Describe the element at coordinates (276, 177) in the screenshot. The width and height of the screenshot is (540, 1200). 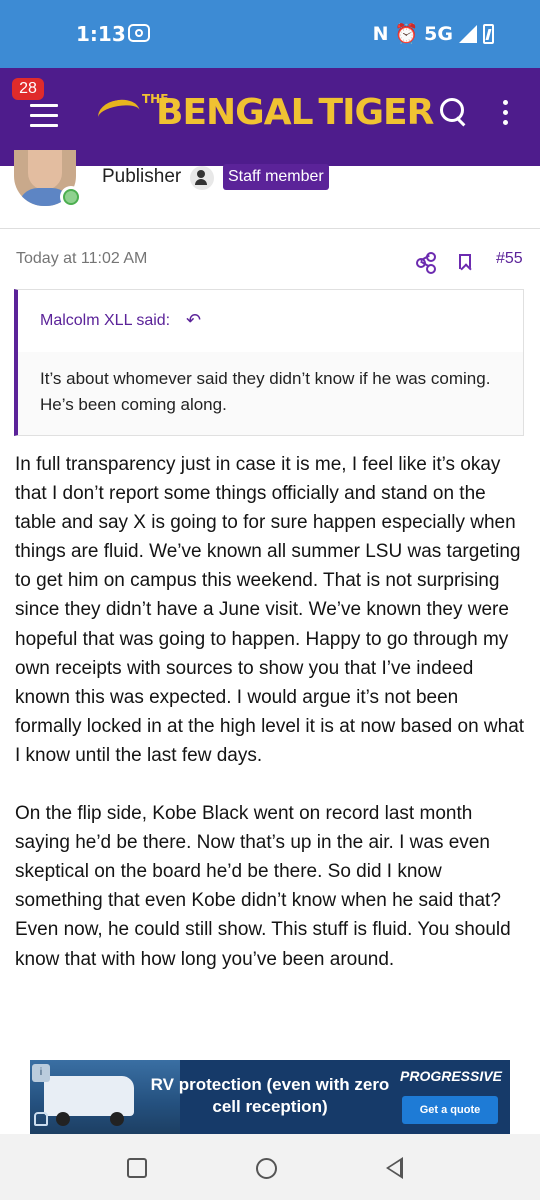
I see `staff-badge: Staff member` at that location.